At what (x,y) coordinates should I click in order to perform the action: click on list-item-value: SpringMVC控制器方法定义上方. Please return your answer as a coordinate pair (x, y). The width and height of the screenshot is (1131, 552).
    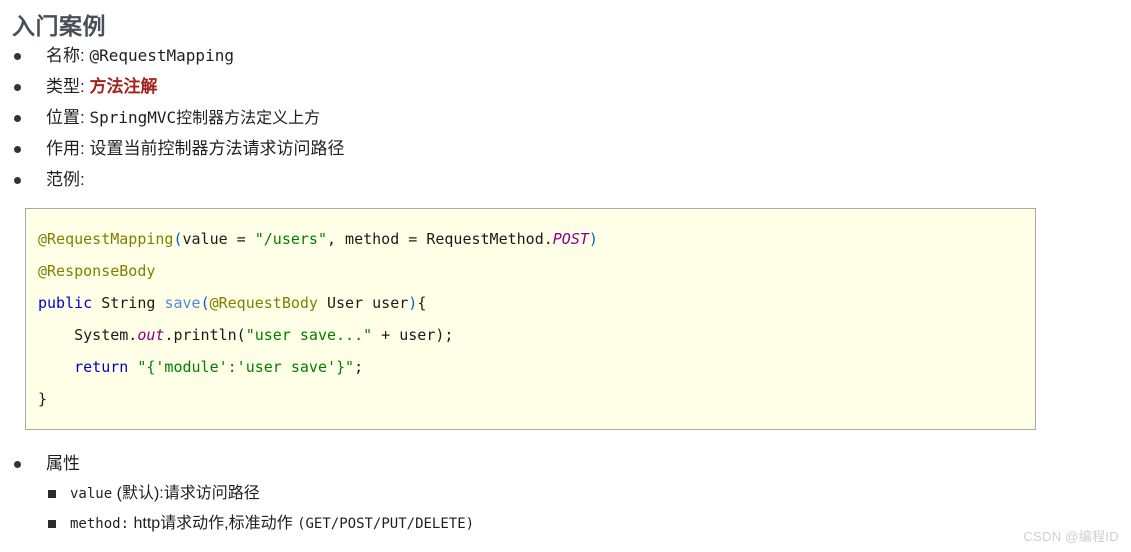
    Looking at the image, I should click on (205, 117).